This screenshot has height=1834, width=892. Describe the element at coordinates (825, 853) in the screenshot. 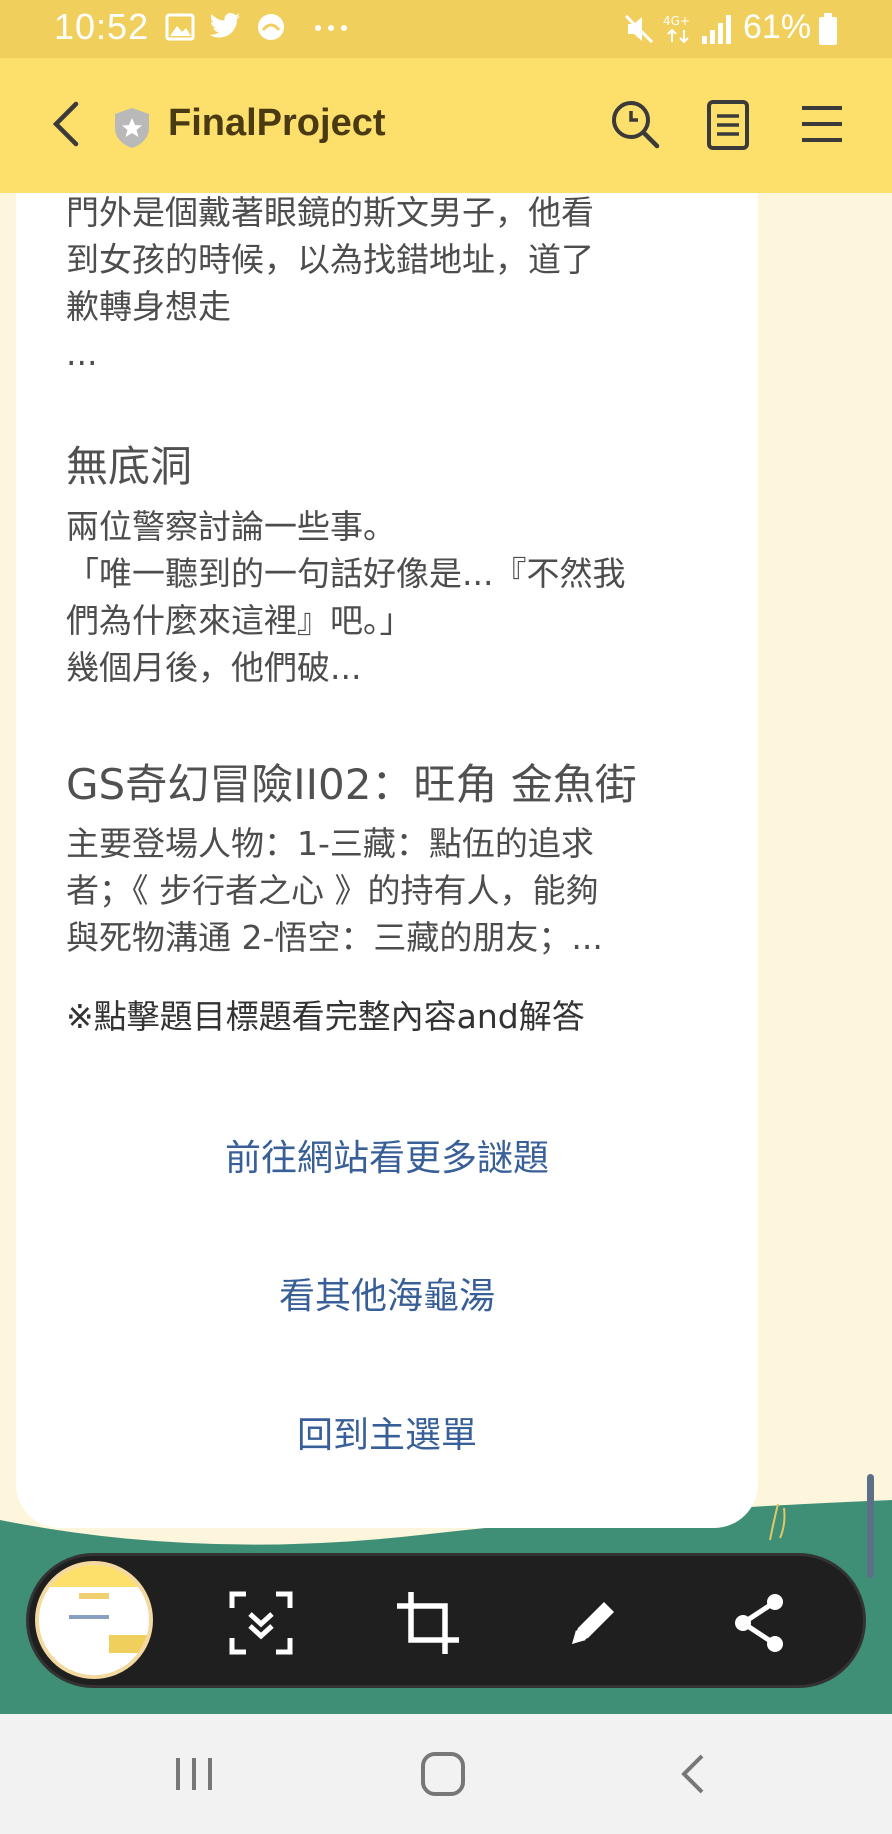

I see `chat-background` at that location.